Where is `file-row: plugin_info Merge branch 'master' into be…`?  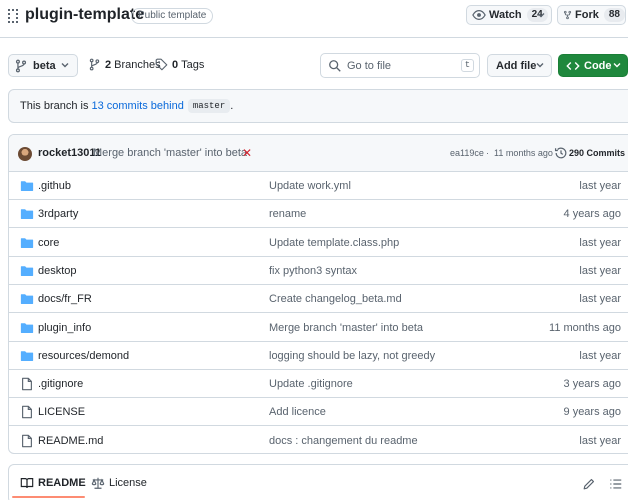
file-row: plugin_info Merge branch 'master' into be… is located at coordinates (318, 328).